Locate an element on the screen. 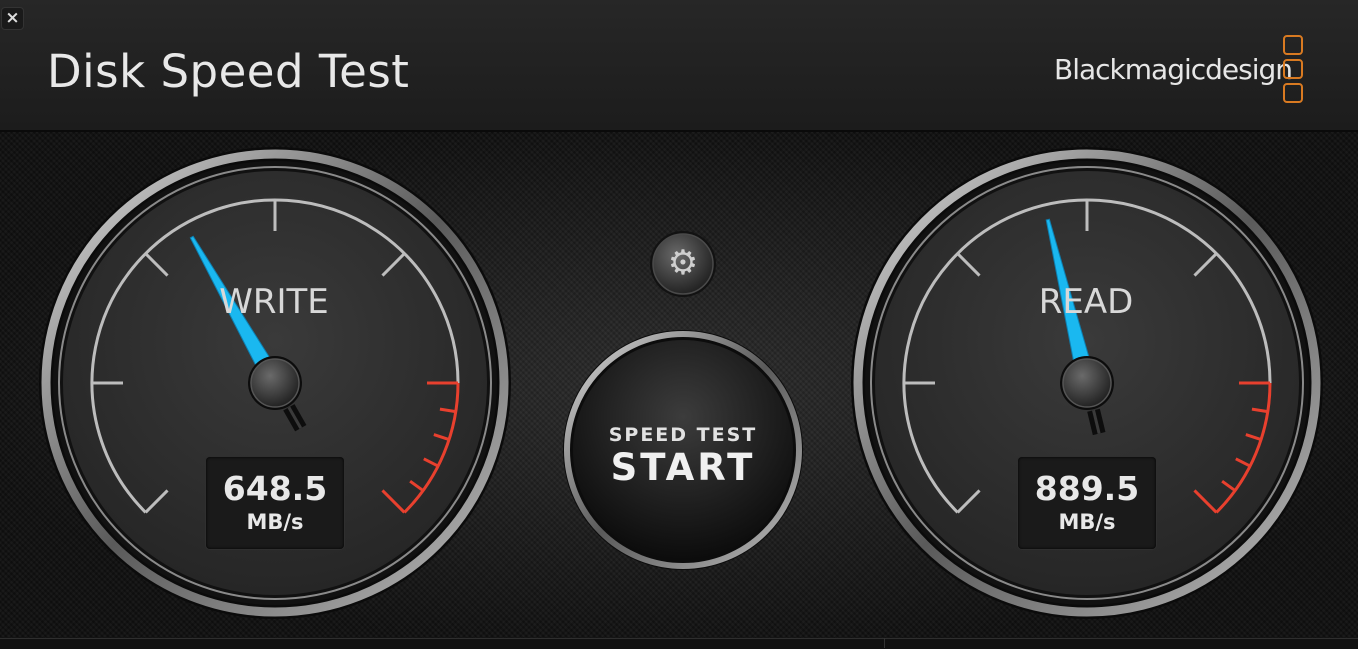 The image size is (1358, 649). read-speed-unit: MB/s is located at coordinates (1087, 522).